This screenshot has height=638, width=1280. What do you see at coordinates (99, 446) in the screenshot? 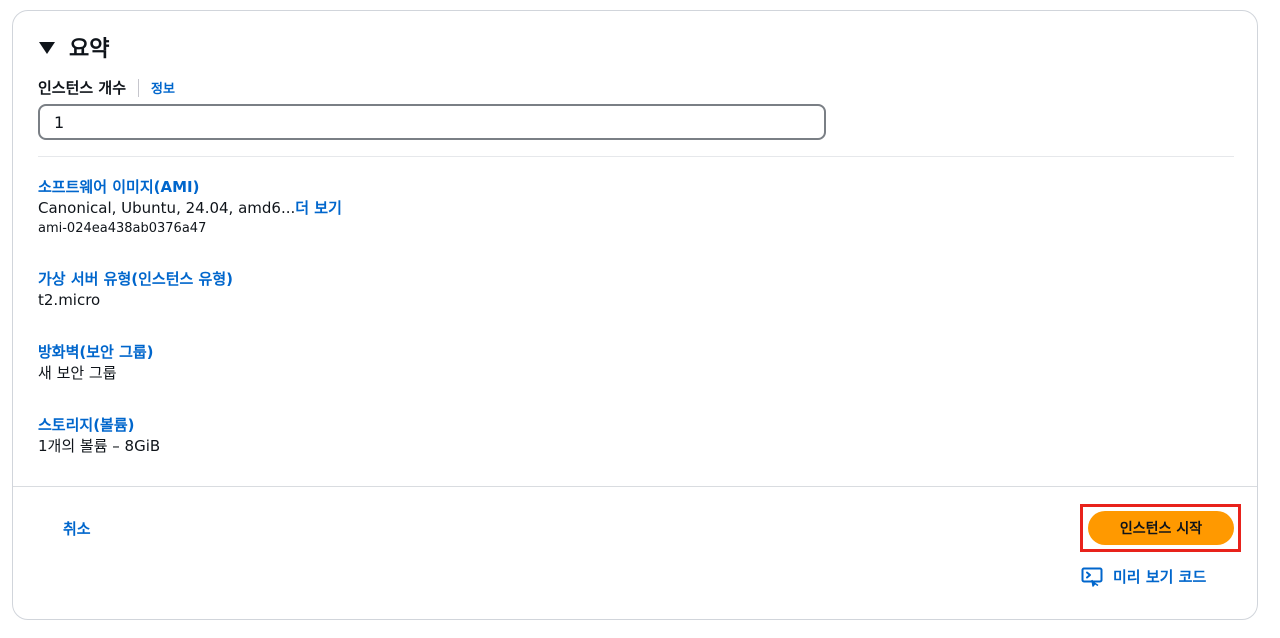
I see `storage-value: 1개의 볼륨 – 8GiB` at bounding box center [99, 446].